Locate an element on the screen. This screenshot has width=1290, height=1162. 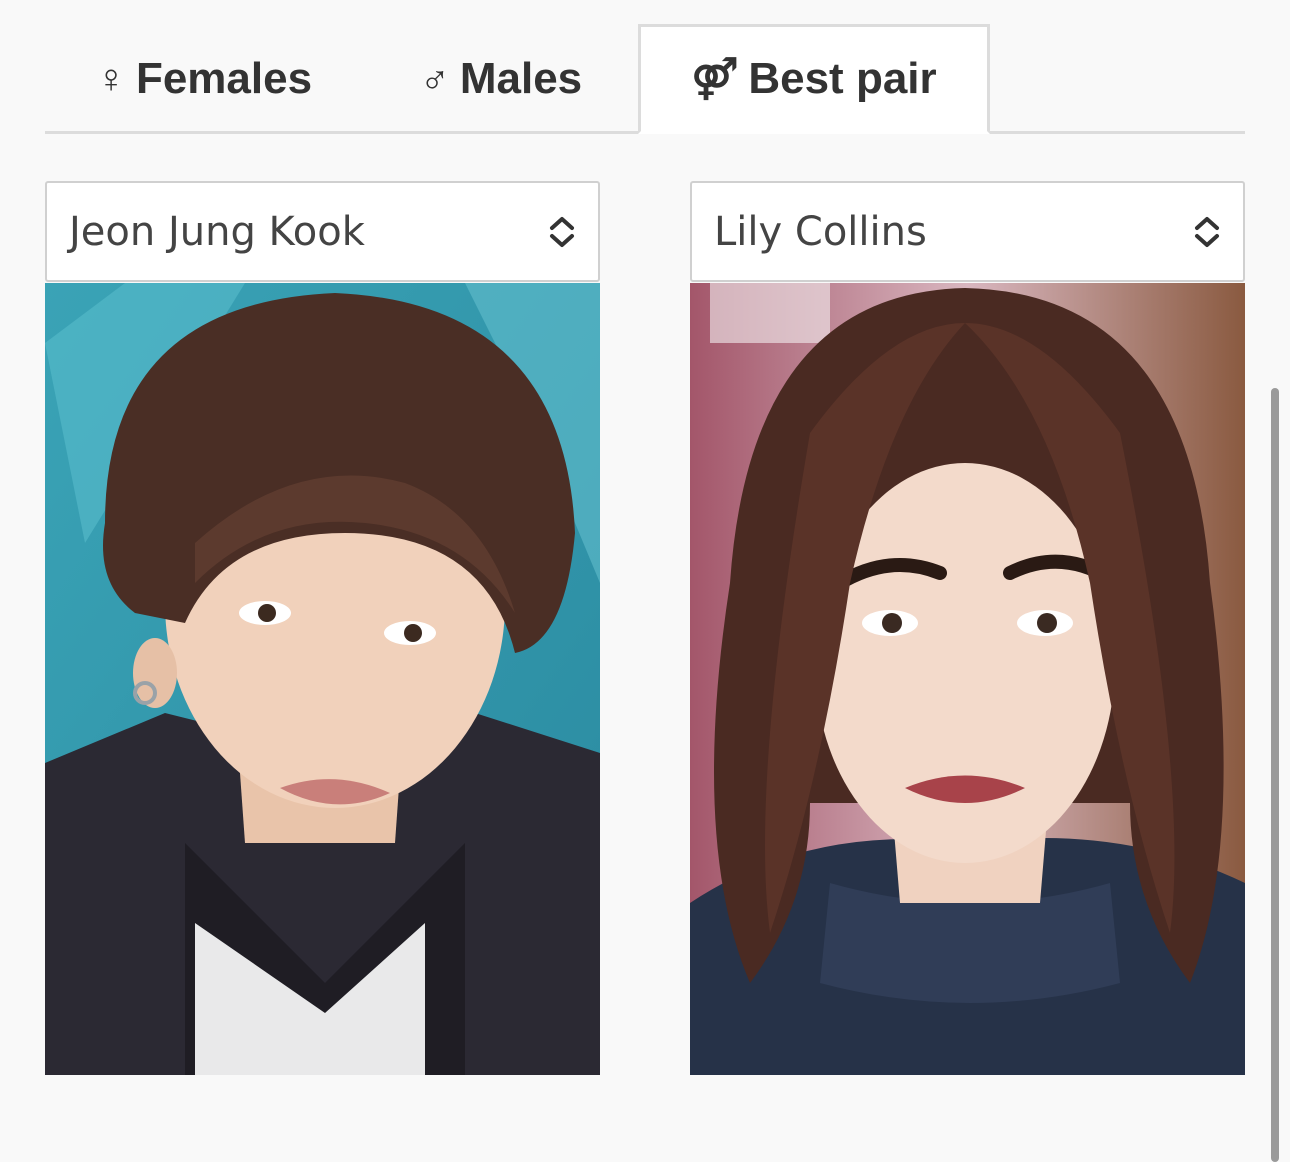
page-scrollbar is located at coordinates (1275, 775).